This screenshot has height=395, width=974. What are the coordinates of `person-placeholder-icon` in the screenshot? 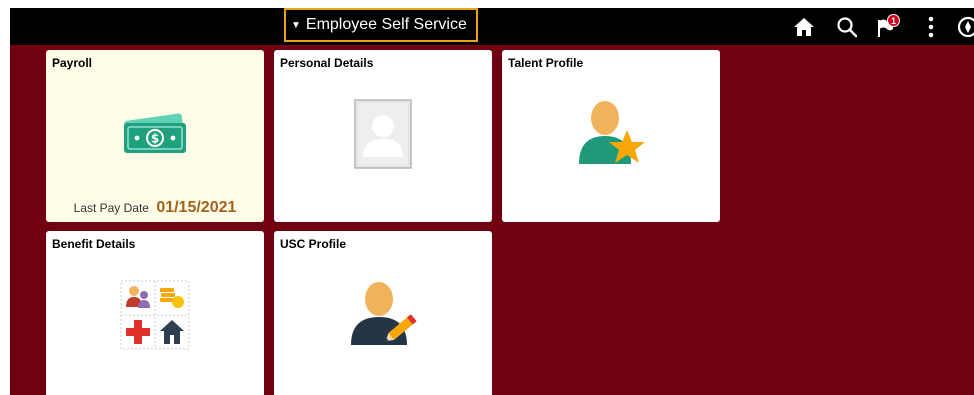 It's located at (383, 136).